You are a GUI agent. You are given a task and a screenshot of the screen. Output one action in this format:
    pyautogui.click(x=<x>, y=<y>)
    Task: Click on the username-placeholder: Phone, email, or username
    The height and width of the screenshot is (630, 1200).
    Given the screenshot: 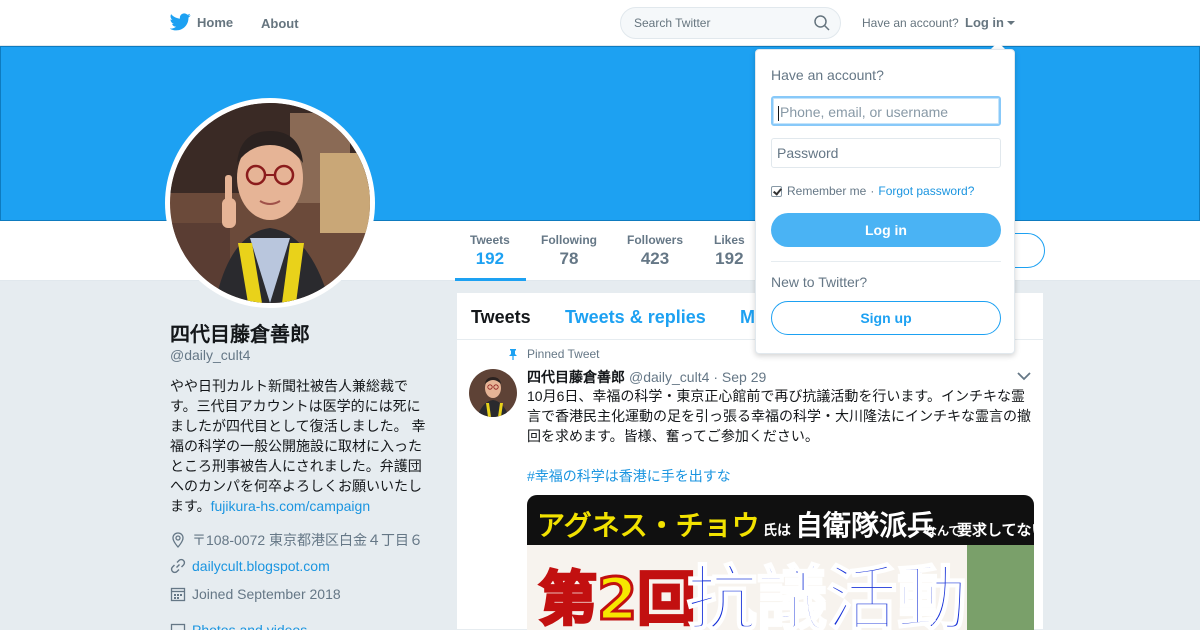 What is the action you would take?
    pyautogui.click(x=864, y=112)
    